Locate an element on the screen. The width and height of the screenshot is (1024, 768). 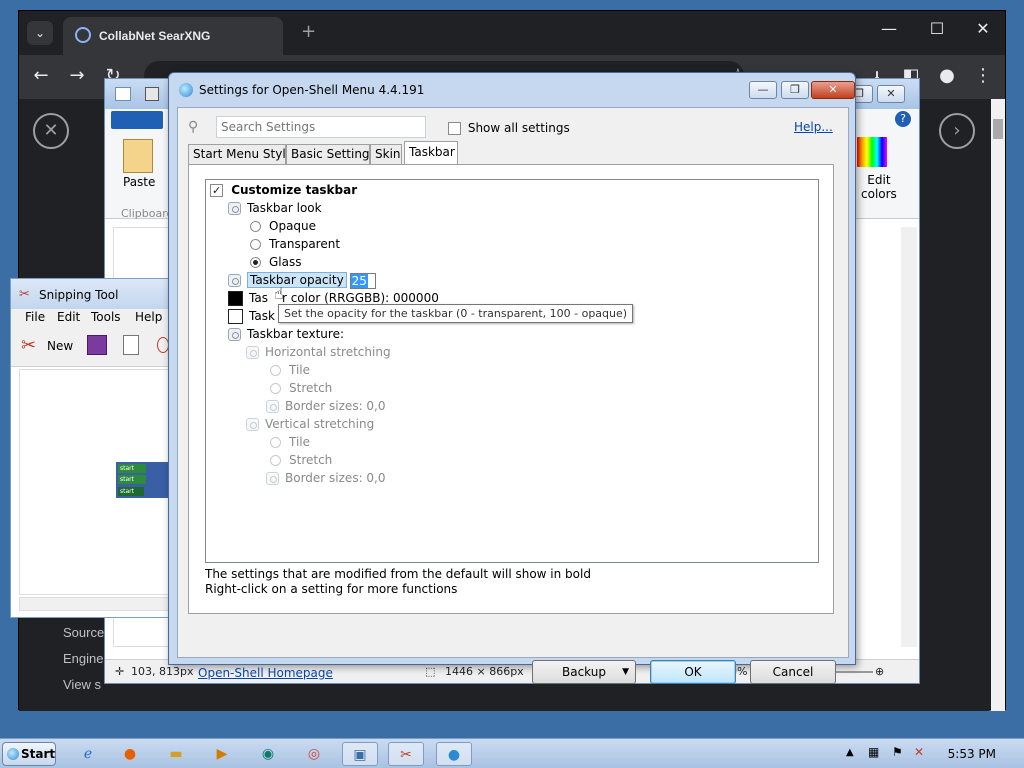
radio-transparent-circle is located at coordinates (255, 244).